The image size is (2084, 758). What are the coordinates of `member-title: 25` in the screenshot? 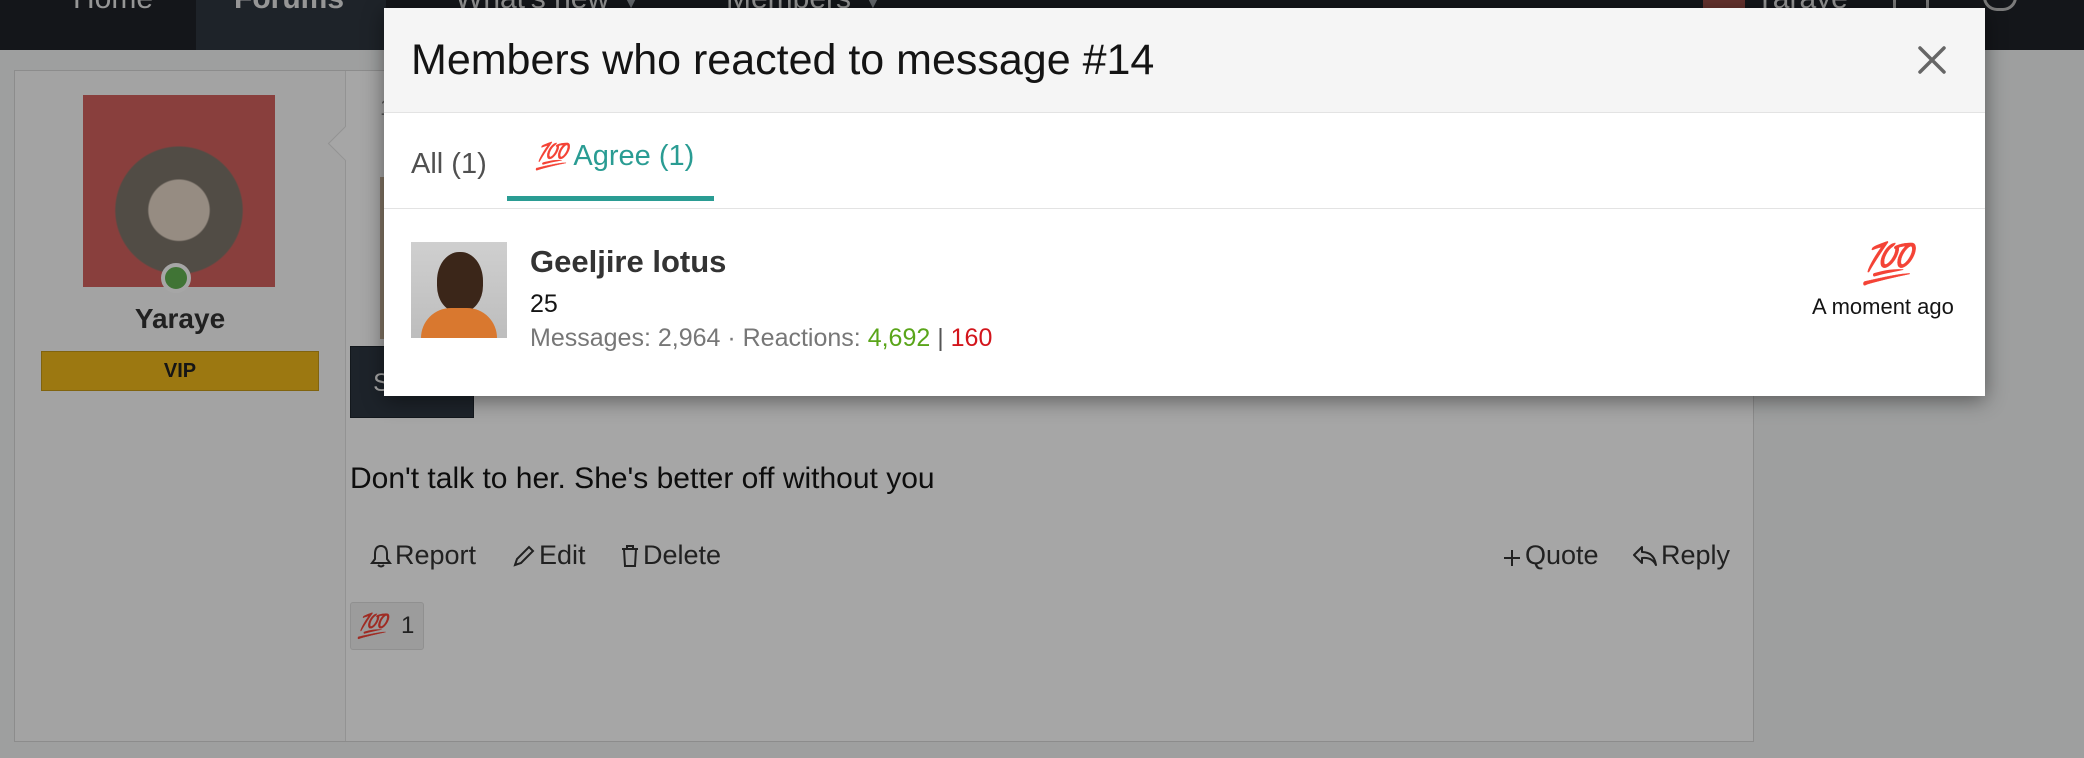 It's located at (544, 304).